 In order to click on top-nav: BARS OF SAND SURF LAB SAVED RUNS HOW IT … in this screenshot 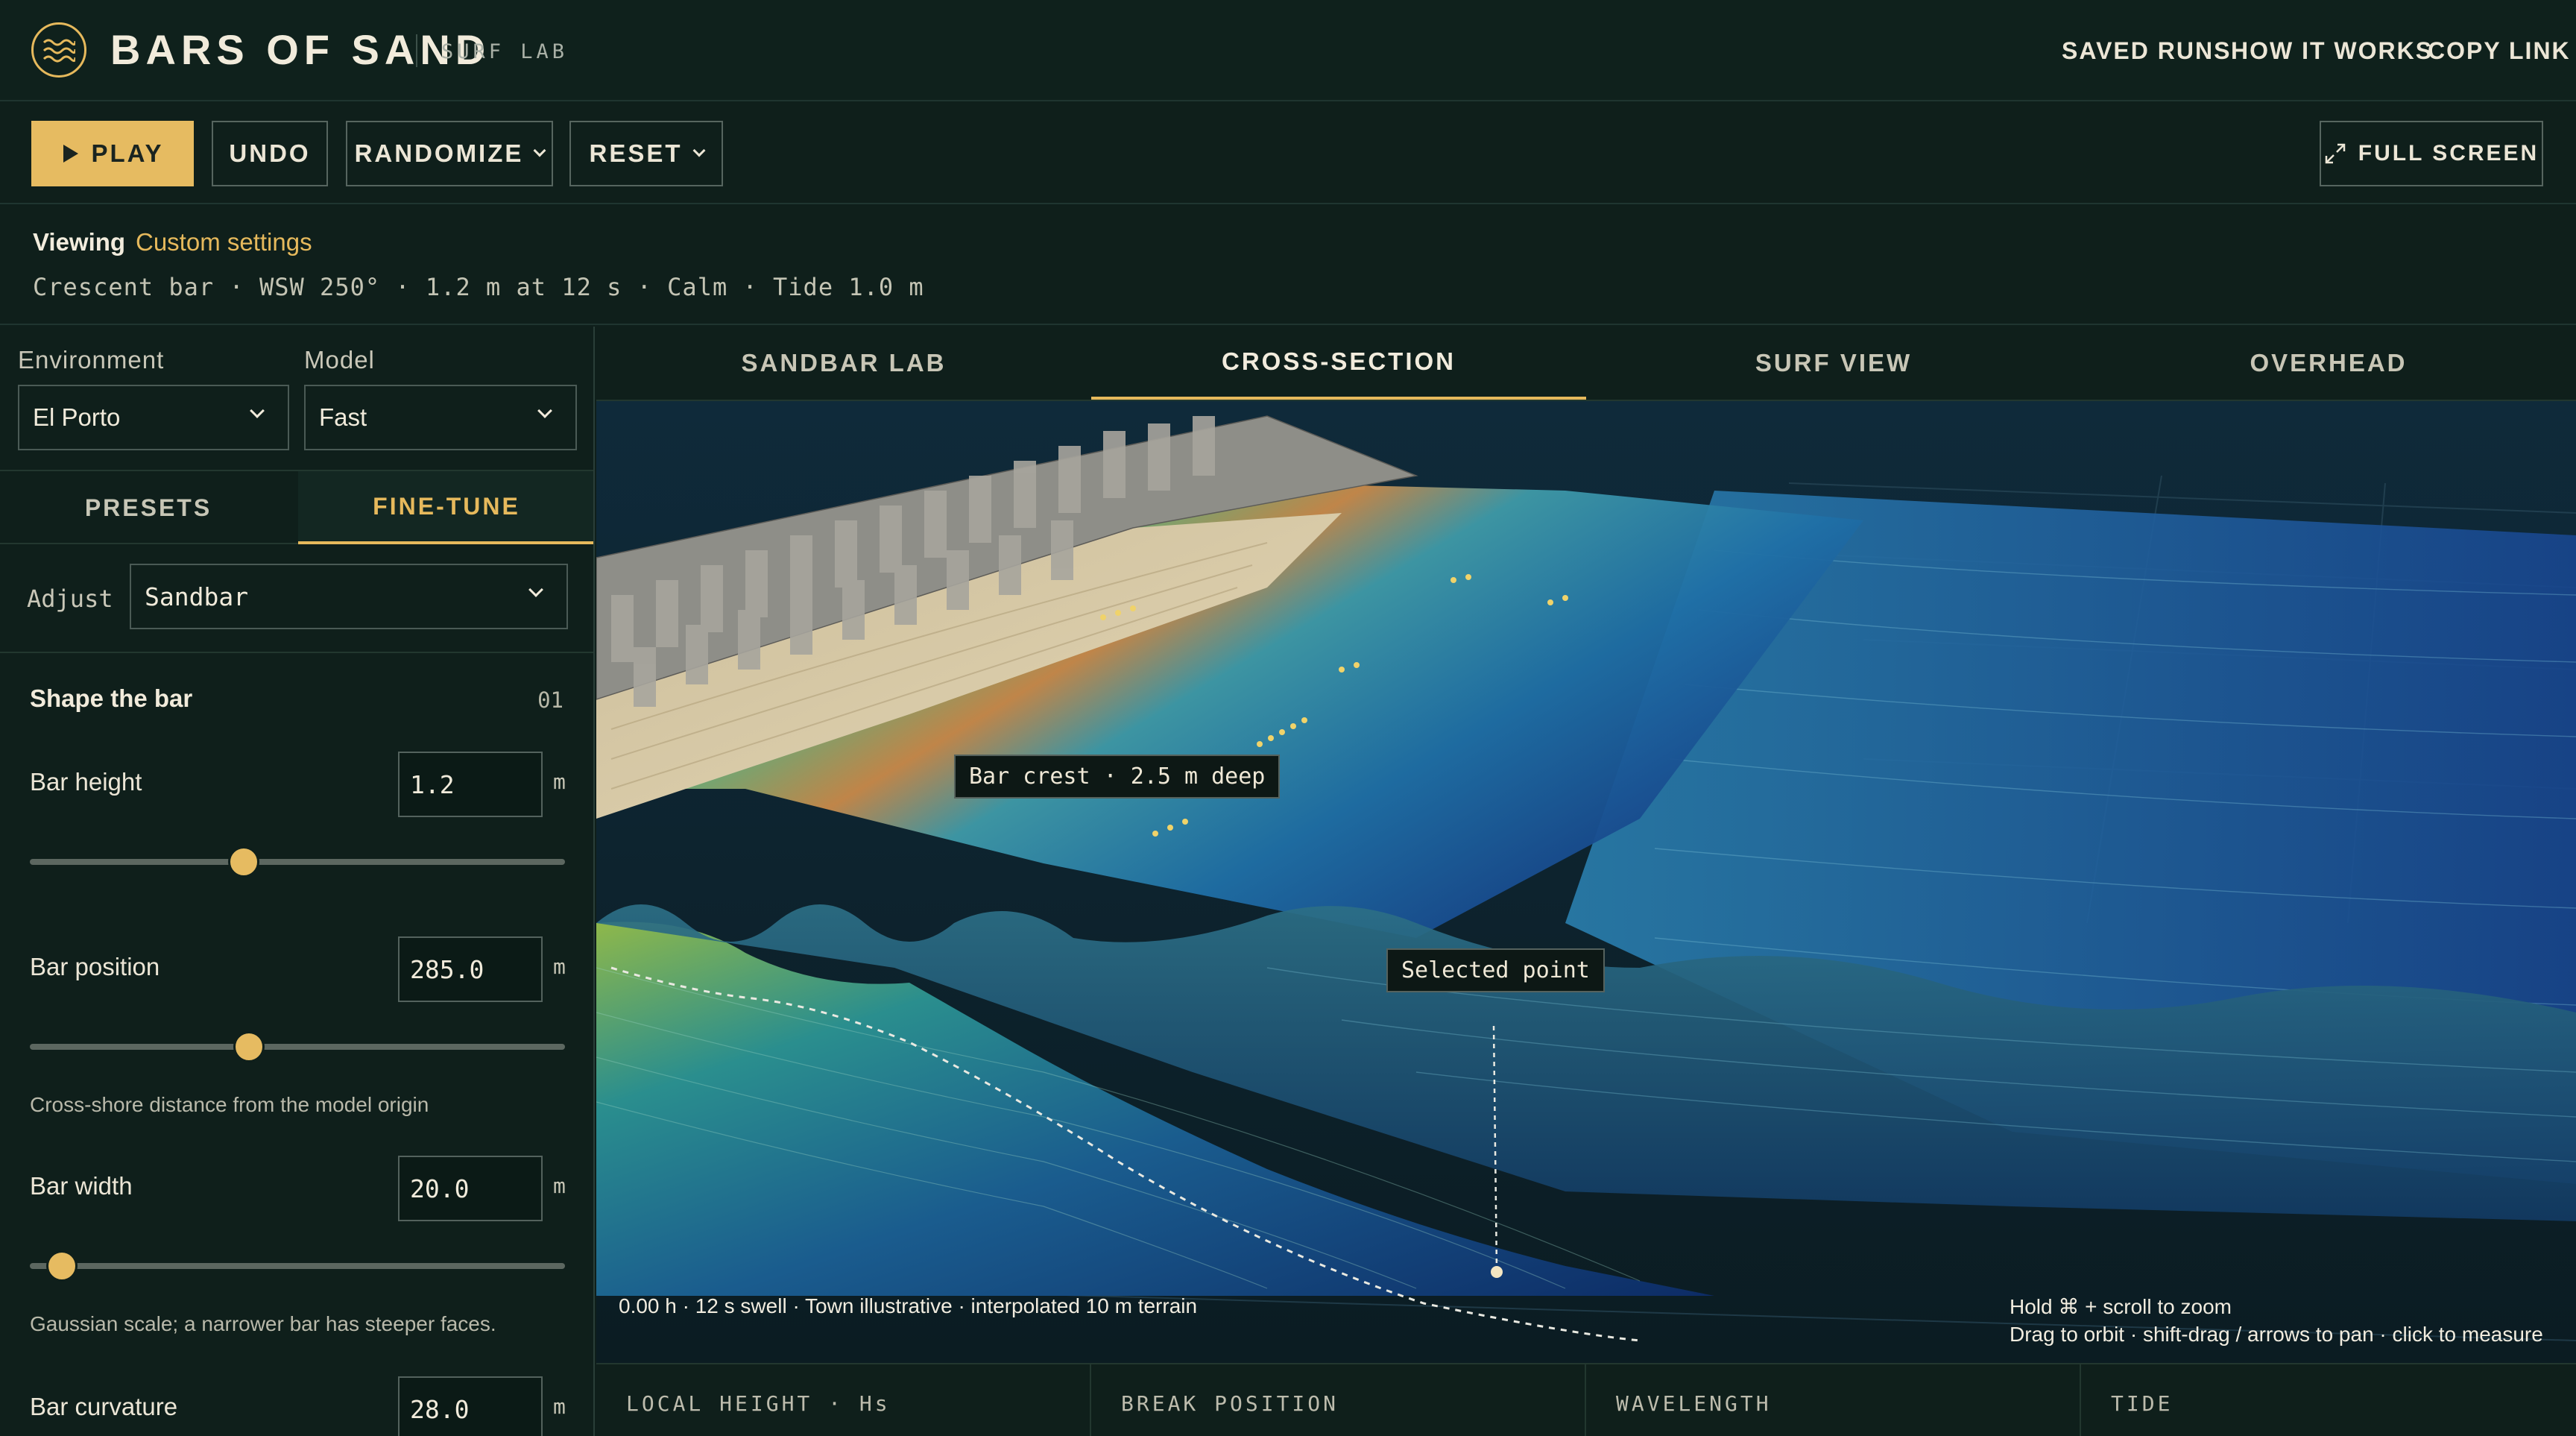, I will do `click(1288, 51)`.